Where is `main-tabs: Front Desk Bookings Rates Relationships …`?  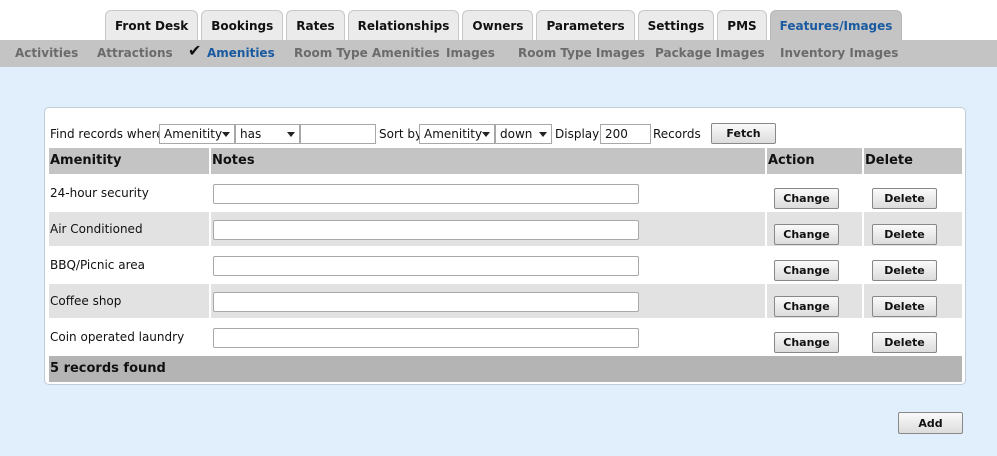
main-tabs: Front Desk Bookings Rates Relationships … is located at coordinates (504, 25).